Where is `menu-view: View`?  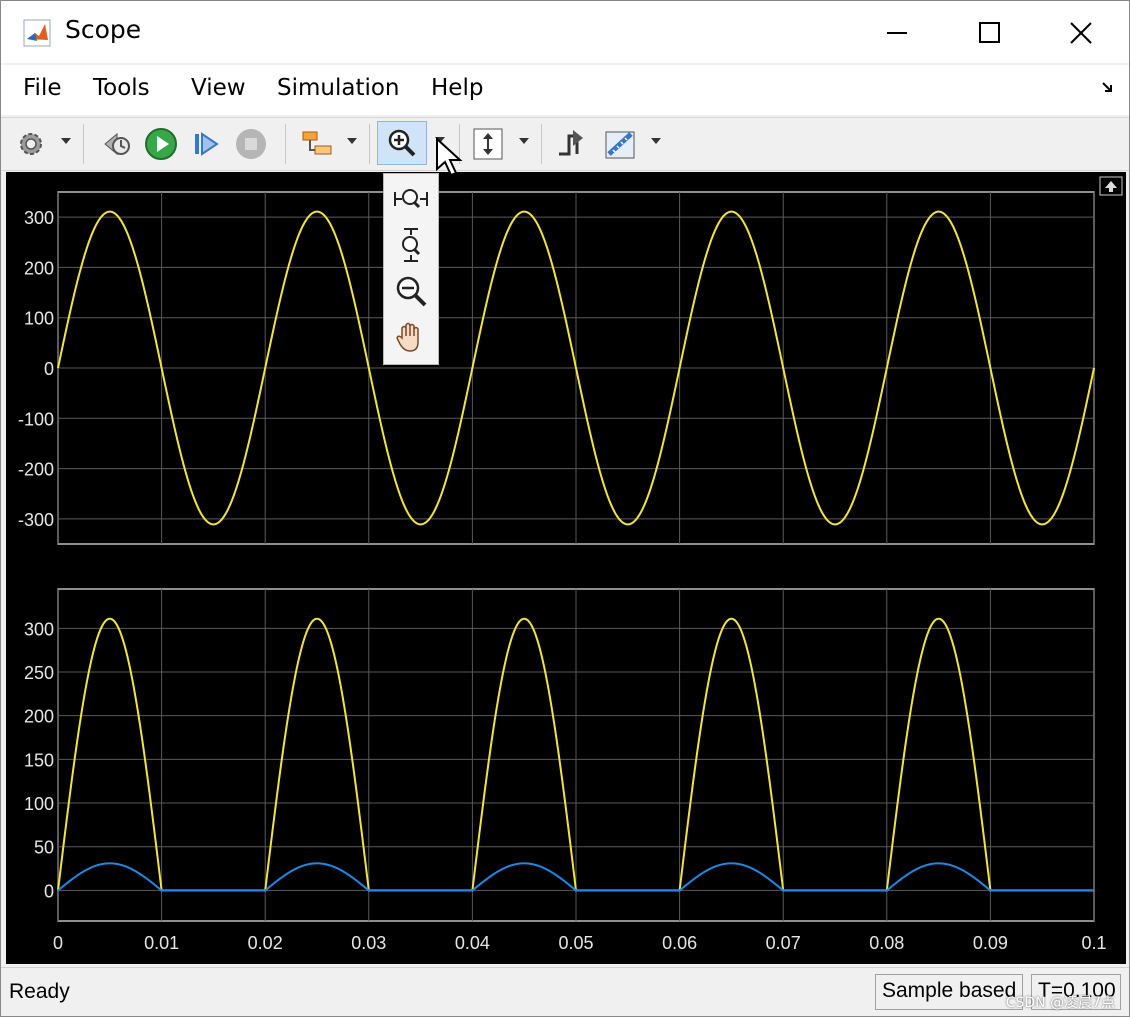 menu-view: View is located at coordinates (218, 88).